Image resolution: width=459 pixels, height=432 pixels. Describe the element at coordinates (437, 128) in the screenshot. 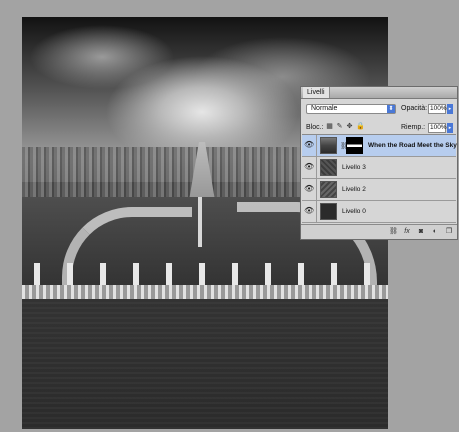

I see `fill-input: 100%` at that location.